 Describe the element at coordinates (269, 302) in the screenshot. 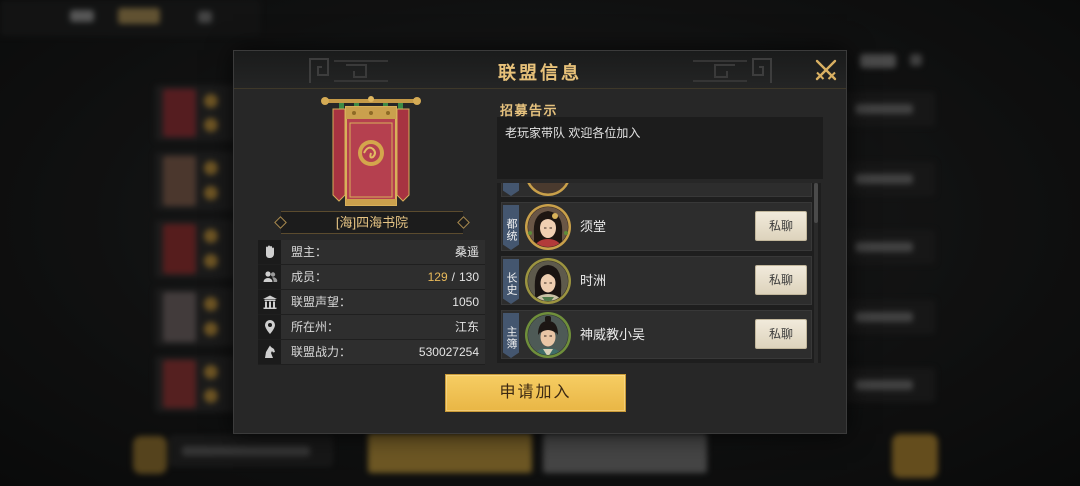

I see `gate-icon` at that location.